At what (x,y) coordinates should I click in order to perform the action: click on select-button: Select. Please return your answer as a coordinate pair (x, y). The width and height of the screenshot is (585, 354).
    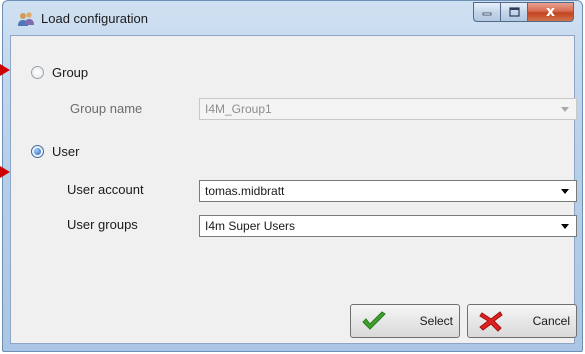
    Looking at the image, I should click on (405, 321).